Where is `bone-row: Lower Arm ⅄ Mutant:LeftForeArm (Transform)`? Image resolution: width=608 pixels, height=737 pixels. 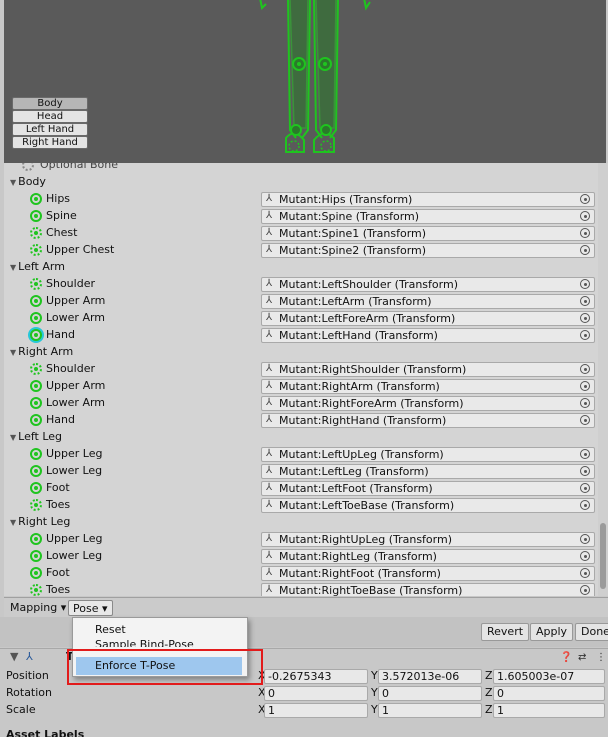
bone-row: Lower Arm ⅄ Mutant:LeftForeArm (Transform) is located at coordinates (301, 318).